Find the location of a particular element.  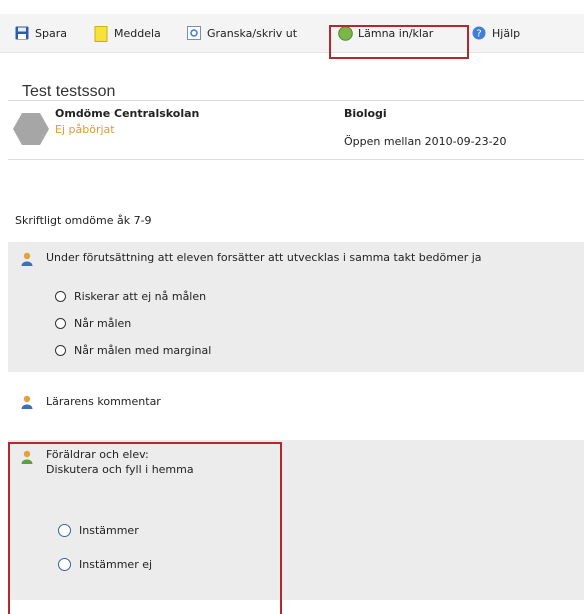

open-period: Öppen mellan 2010-09-23-20 is located at coordinates (425, 141).